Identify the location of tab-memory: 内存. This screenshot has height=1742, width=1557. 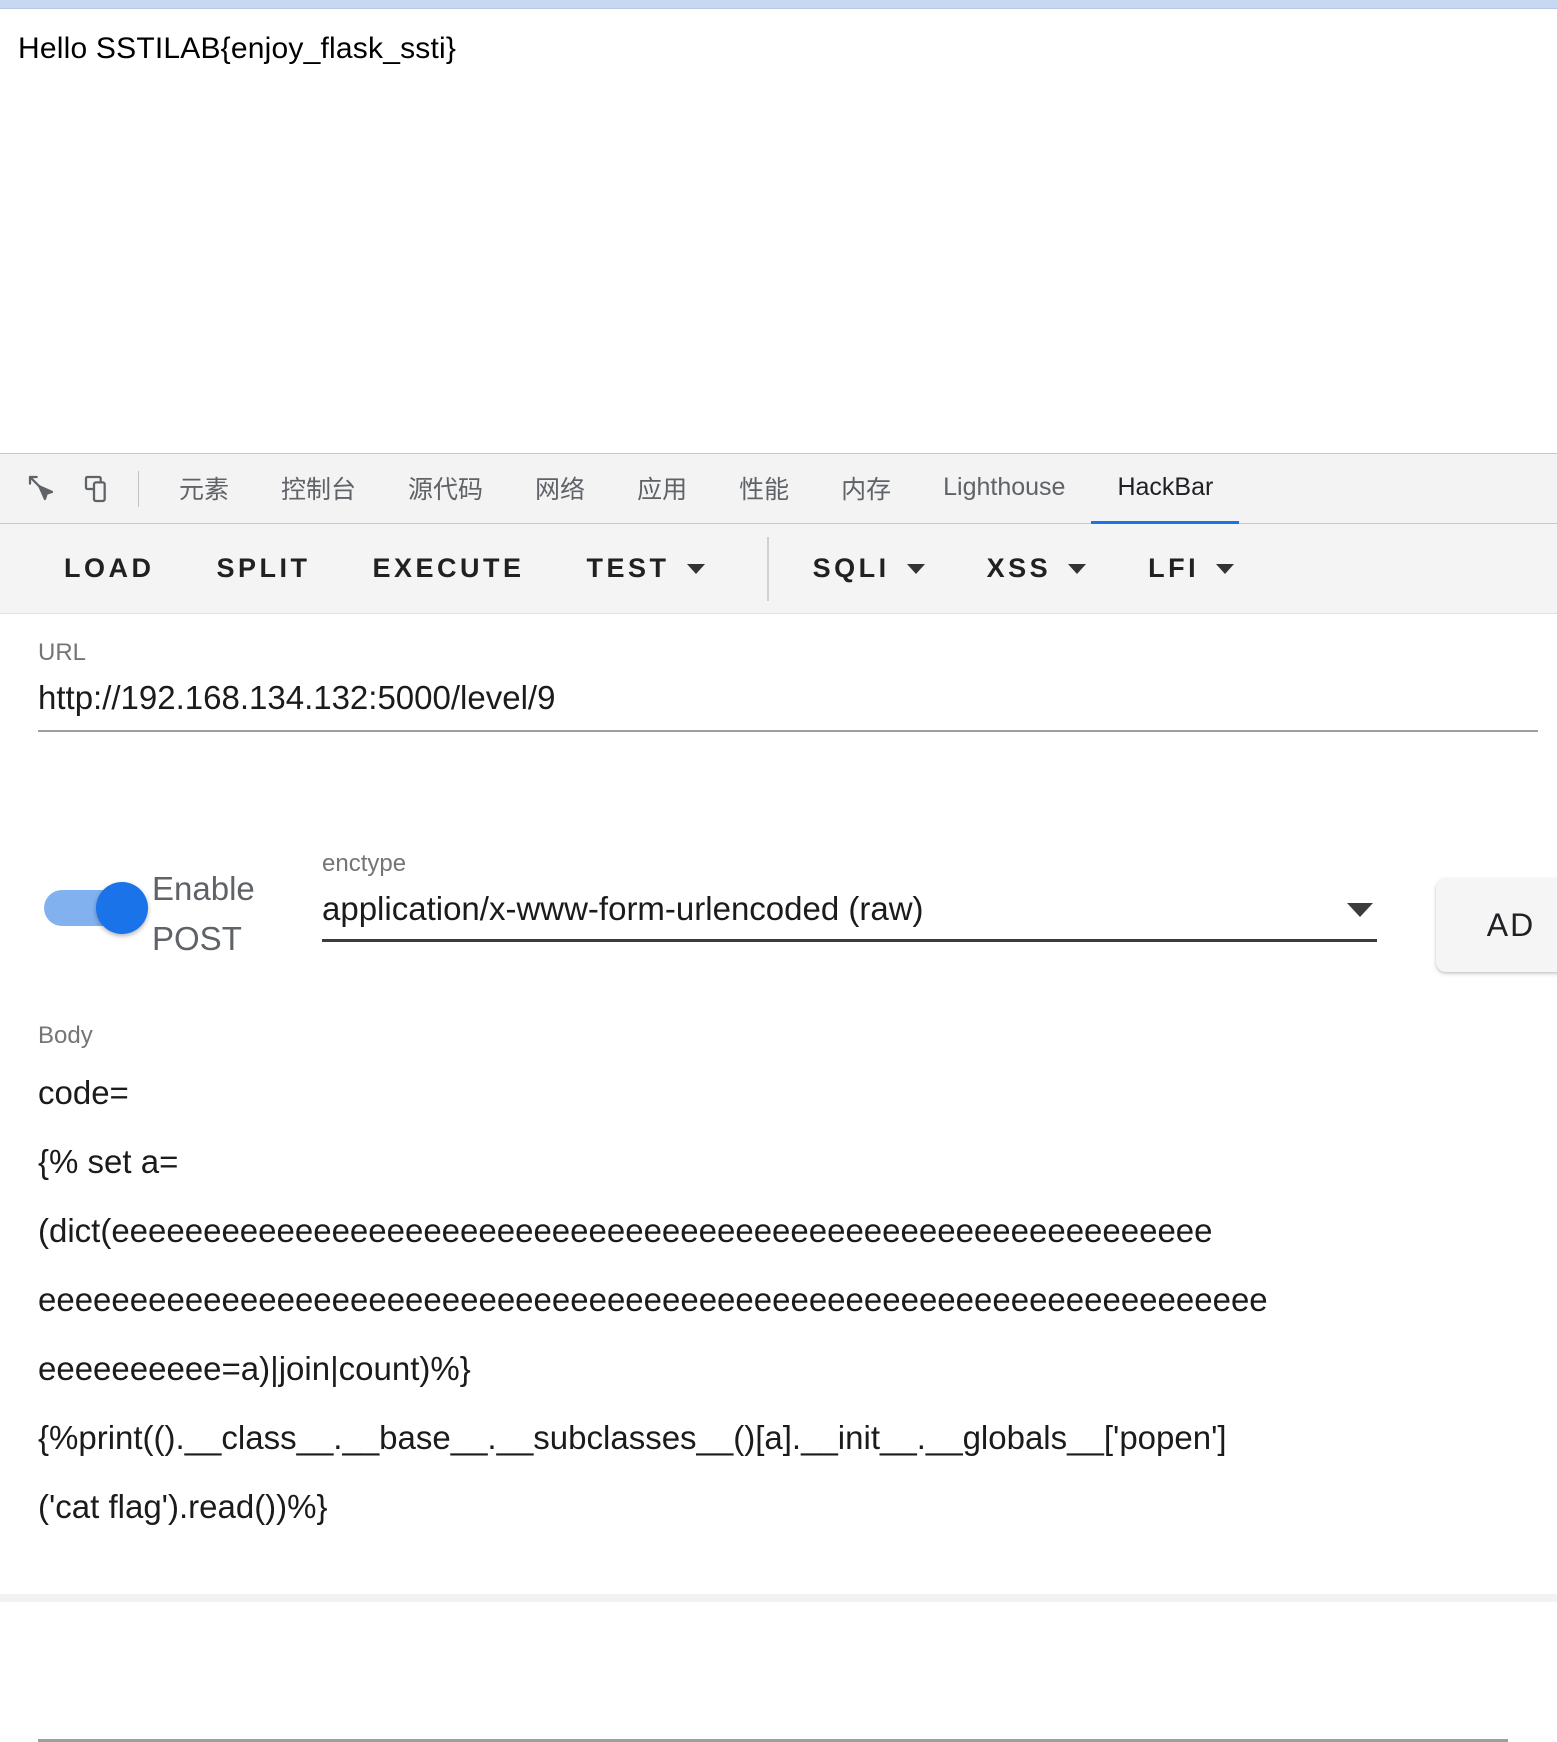
(866, 489).